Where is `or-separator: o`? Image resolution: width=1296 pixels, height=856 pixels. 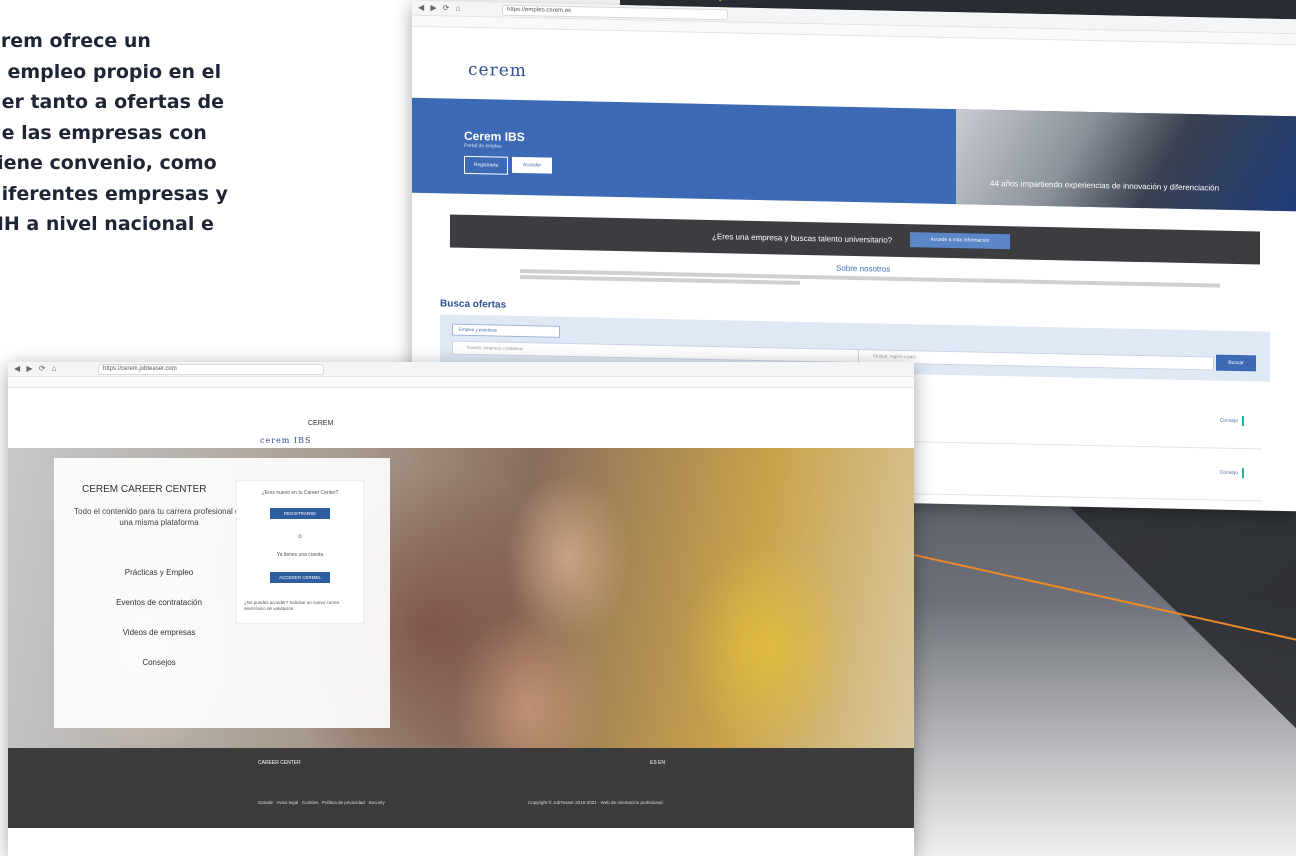
or-separator: o is located at coordinates (300, 537).